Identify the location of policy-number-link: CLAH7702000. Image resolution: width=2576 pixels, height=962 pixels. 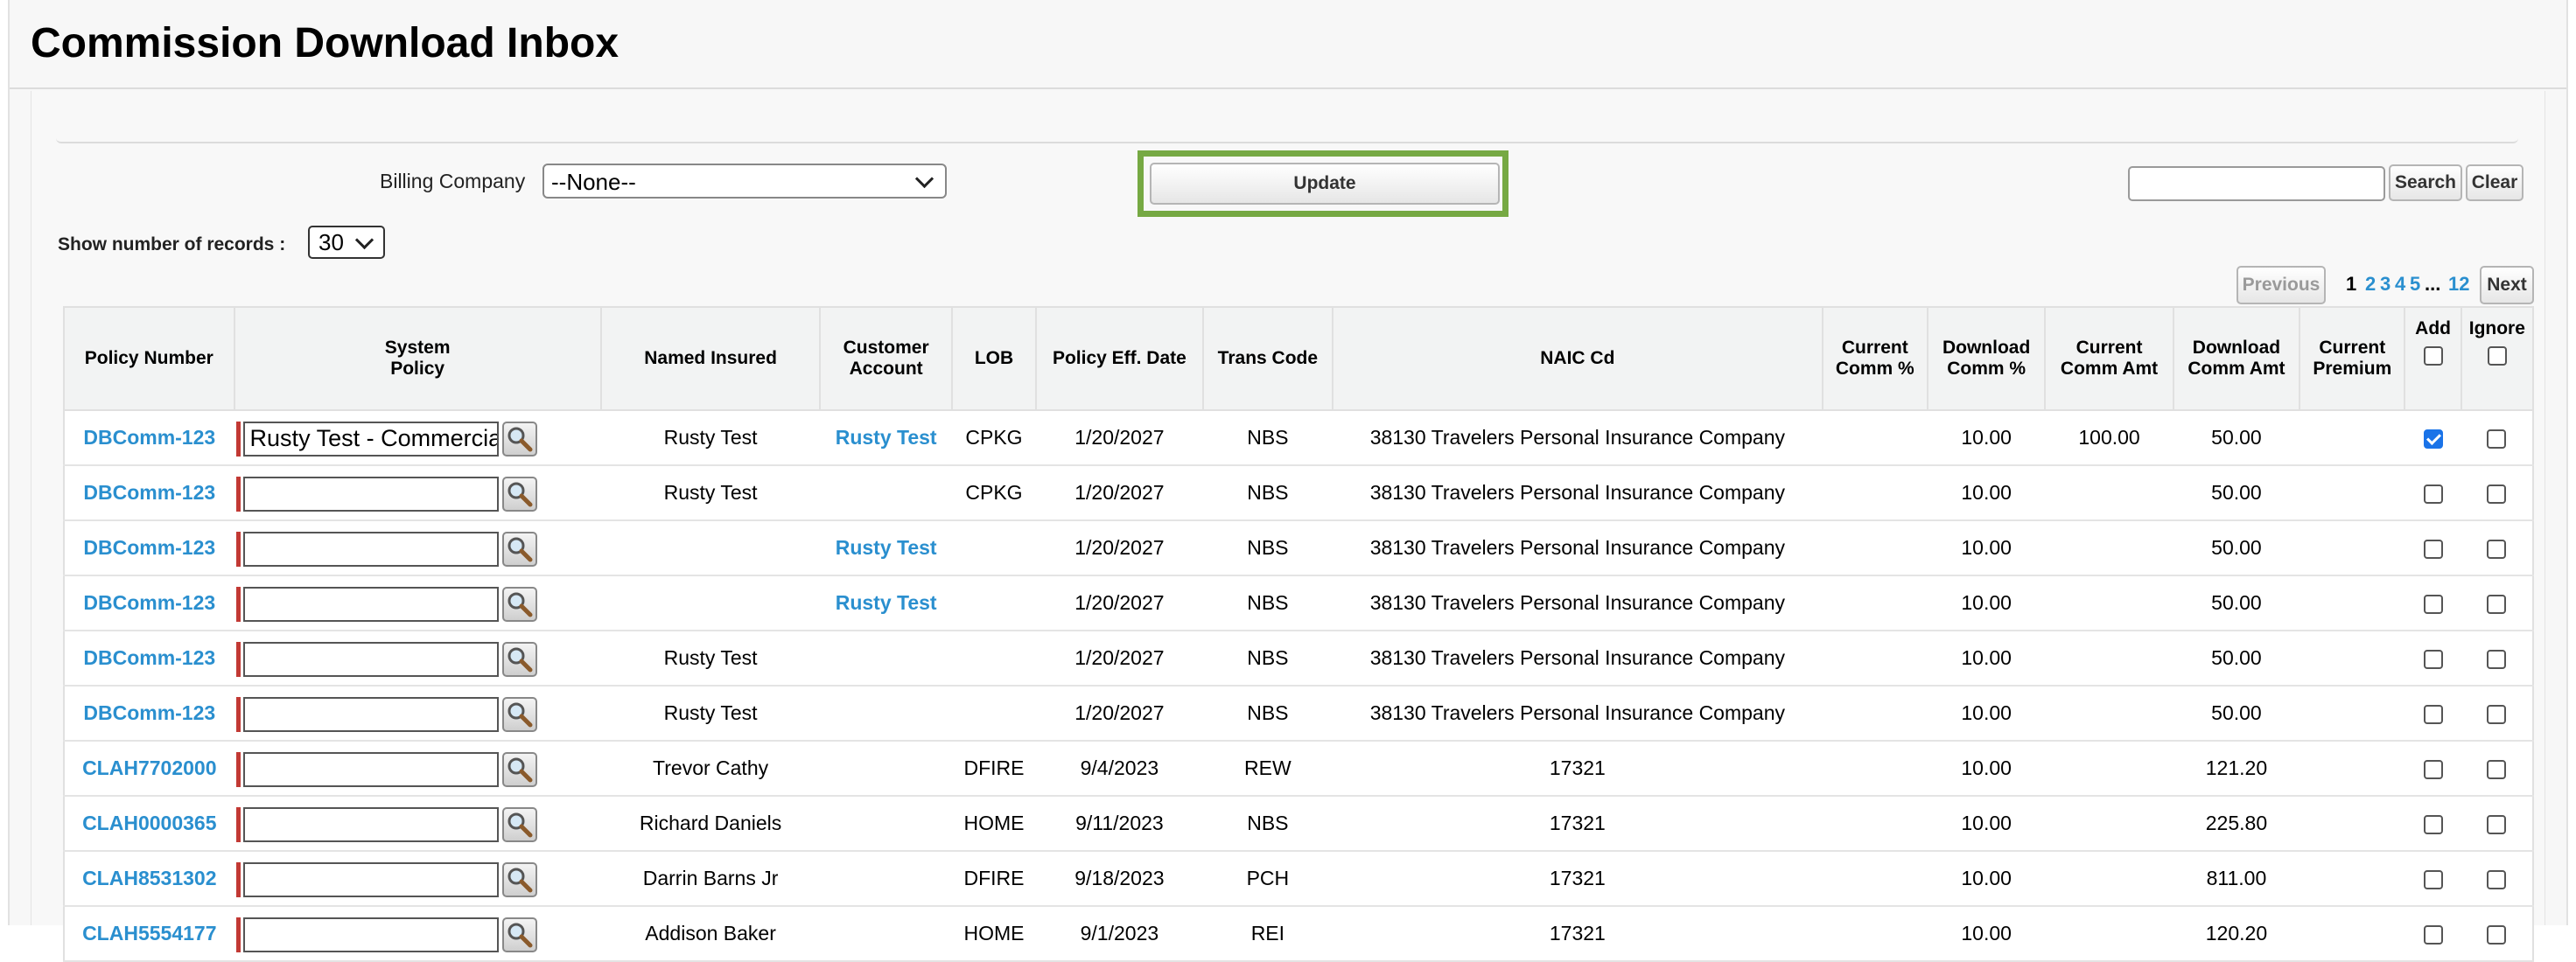
(149, 769).